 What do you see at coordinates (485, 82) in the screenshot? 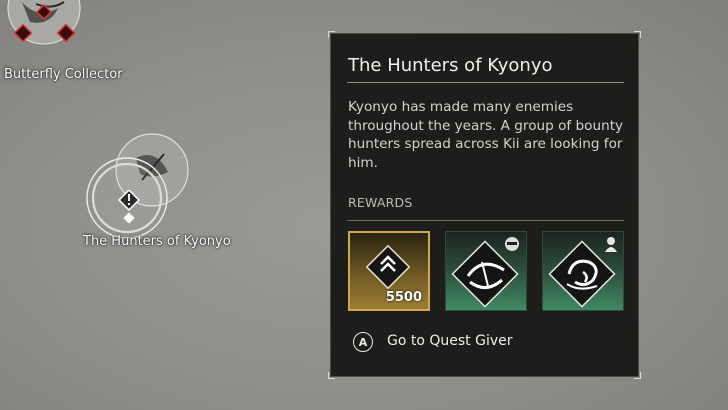
I see `title-divider` at bounding box center [485, 82].